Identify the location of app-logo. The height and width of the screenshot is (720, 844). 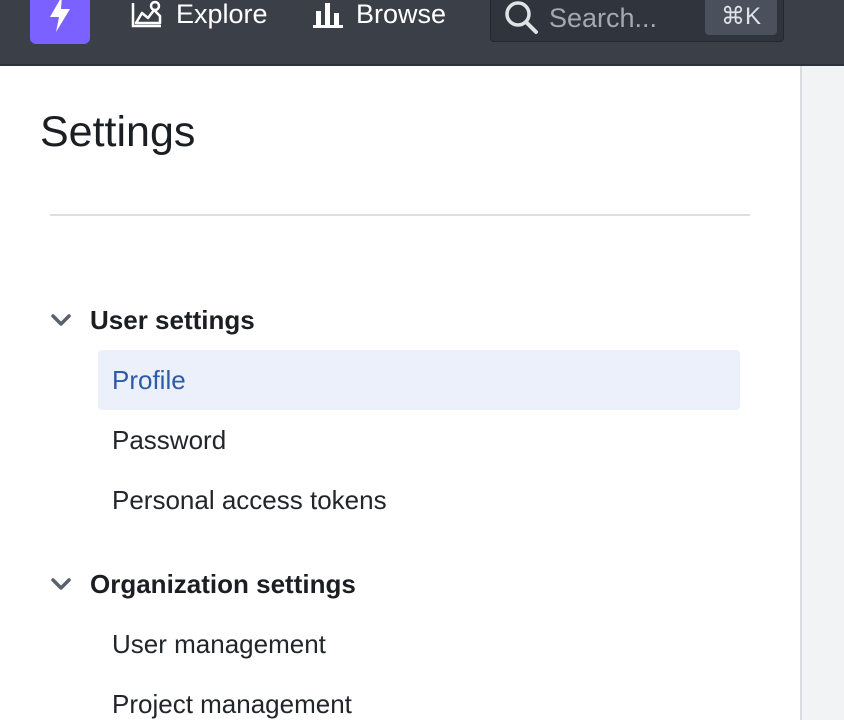
(60, 22).